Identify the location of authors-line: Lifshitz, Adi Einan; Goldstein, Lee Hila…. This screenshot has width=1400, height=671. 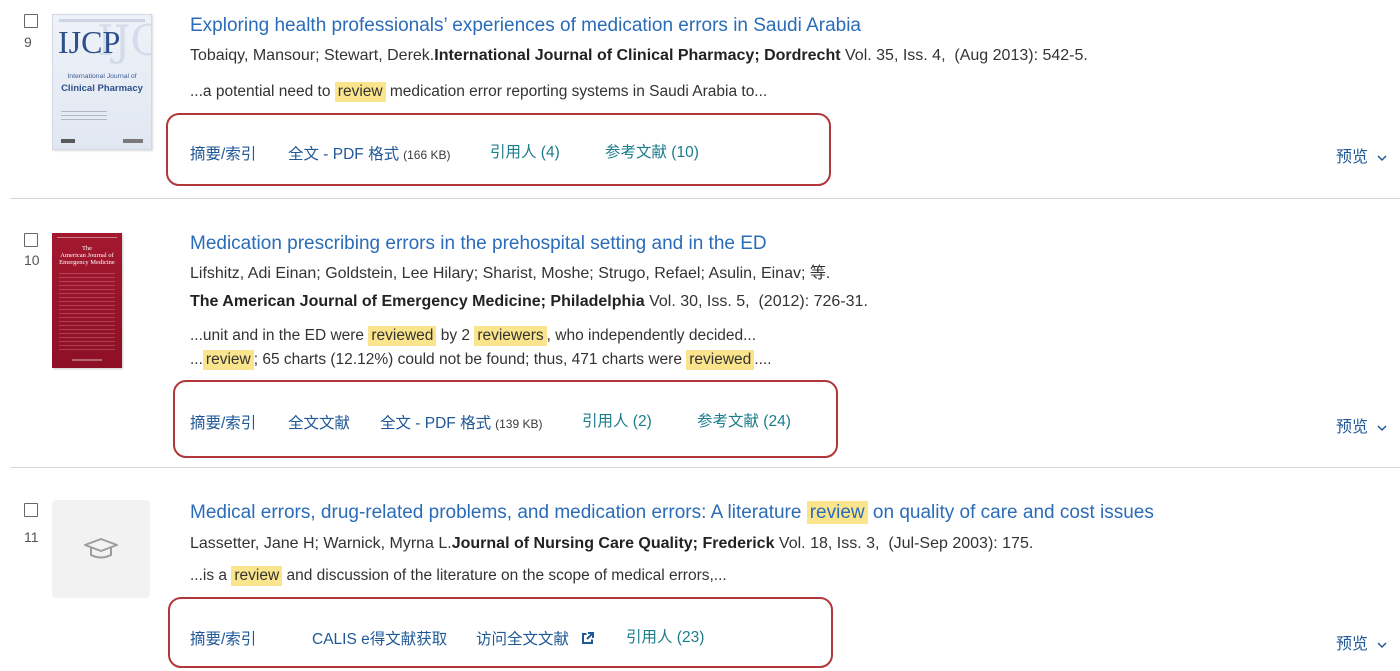
(510, 274).